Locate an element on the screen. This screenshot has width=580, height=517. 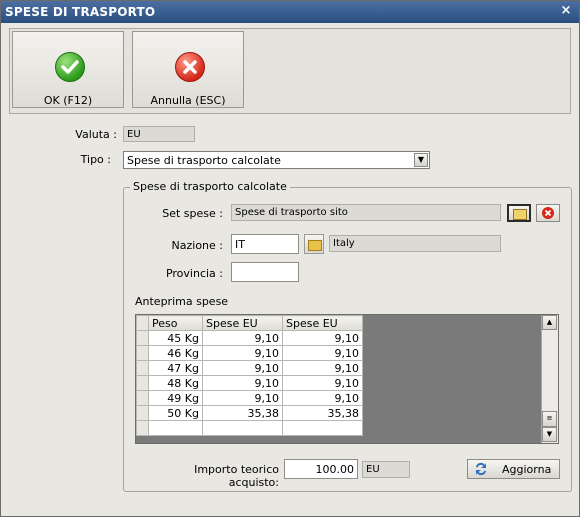
table-row: 45 Kg 9,10 9,10 is located at coordinates (249, 338).